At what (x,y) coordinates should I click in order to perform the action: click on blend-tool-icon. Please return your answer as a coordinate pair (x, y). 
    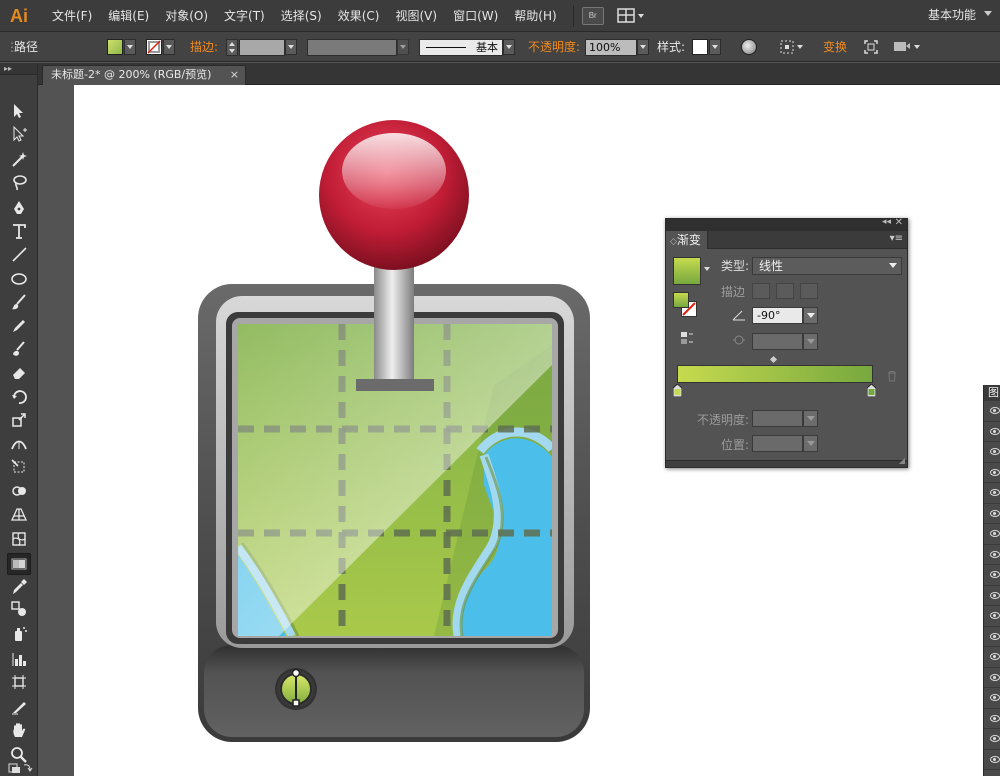
    Looking at the image, I should click on (19, 609).